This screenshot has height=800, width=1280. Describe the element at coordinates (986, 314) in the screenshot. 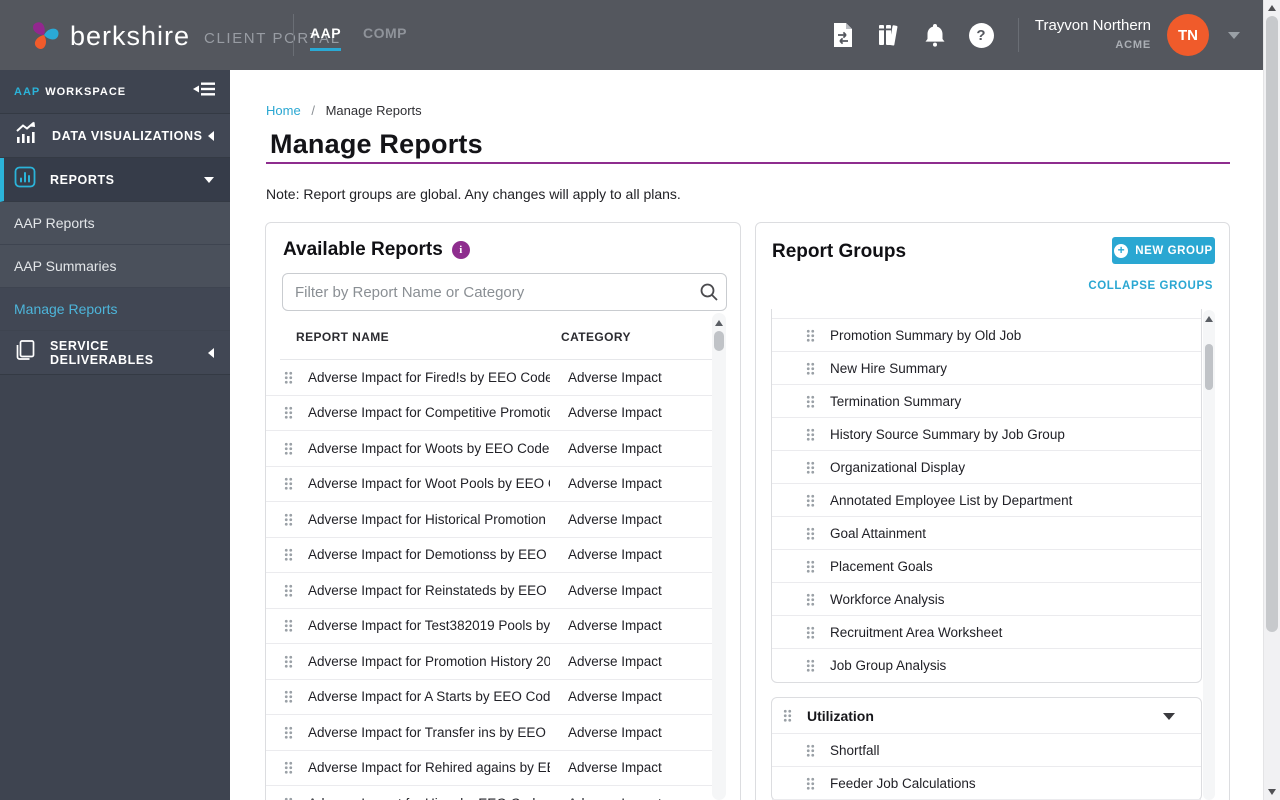

I see `clipped-row` at that location.